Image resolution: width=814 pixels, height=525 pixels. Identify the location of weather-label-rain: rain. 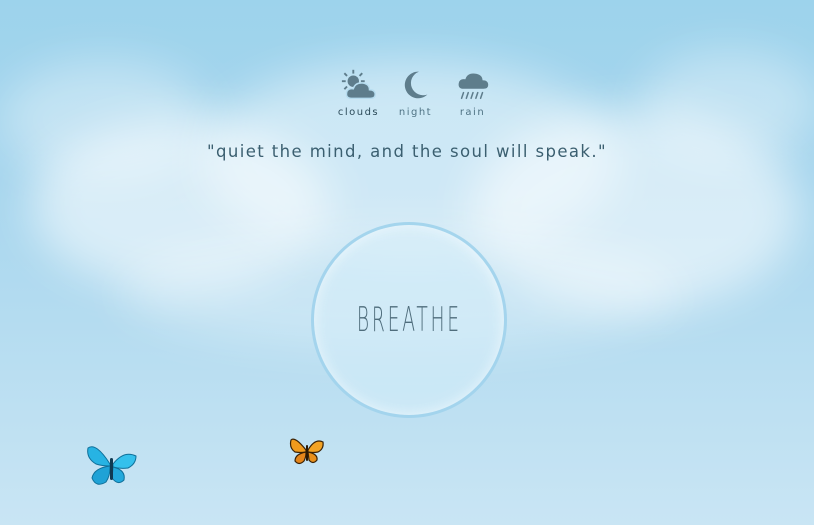
(472, 112).